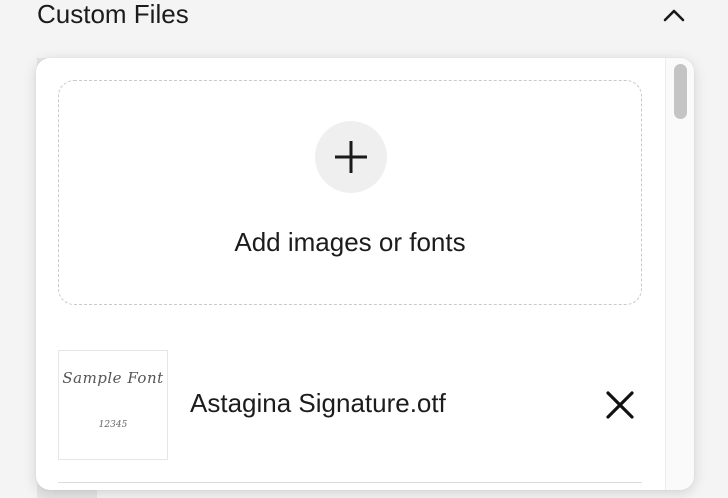 Image resolution: width=728 pixels, height=498 pixels. Describe the element at coordinates (350, 482) in the screenshot. I see `item-divider` at that location.